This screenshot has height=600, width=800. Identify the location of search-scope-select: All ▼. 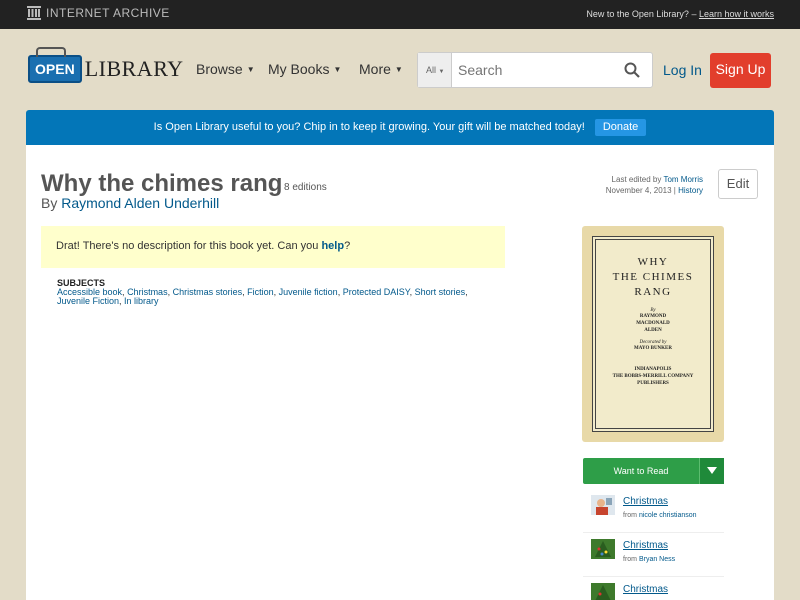
(435, 70).